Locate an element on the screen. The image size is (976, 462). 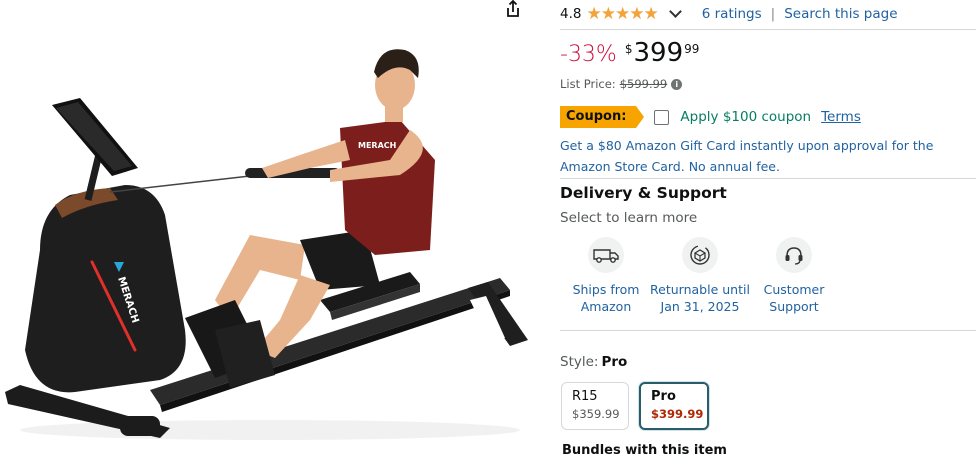
style-option-name: R15 is located at coordinates (585, 396).